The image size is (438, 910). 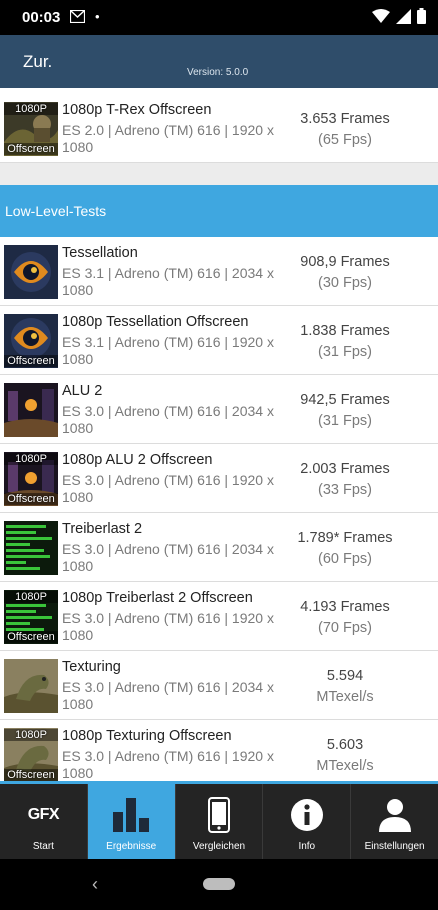 What do you see at coordinates (218, 72) in the screenshot?
I see `app-version: Version: 5.0.0` at bounding box center [218, 72].